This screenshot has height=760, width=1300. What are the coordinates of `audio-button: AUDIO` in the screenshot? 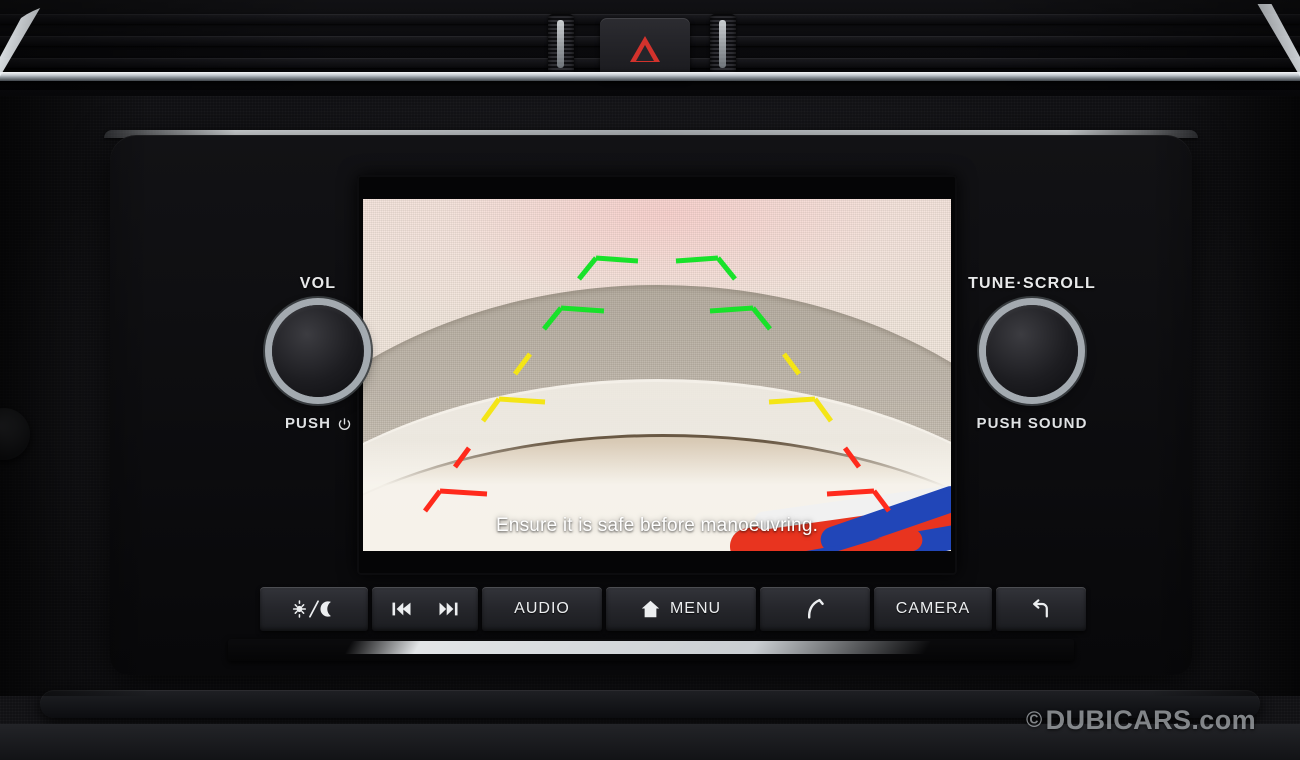 It's located at (542, 609).